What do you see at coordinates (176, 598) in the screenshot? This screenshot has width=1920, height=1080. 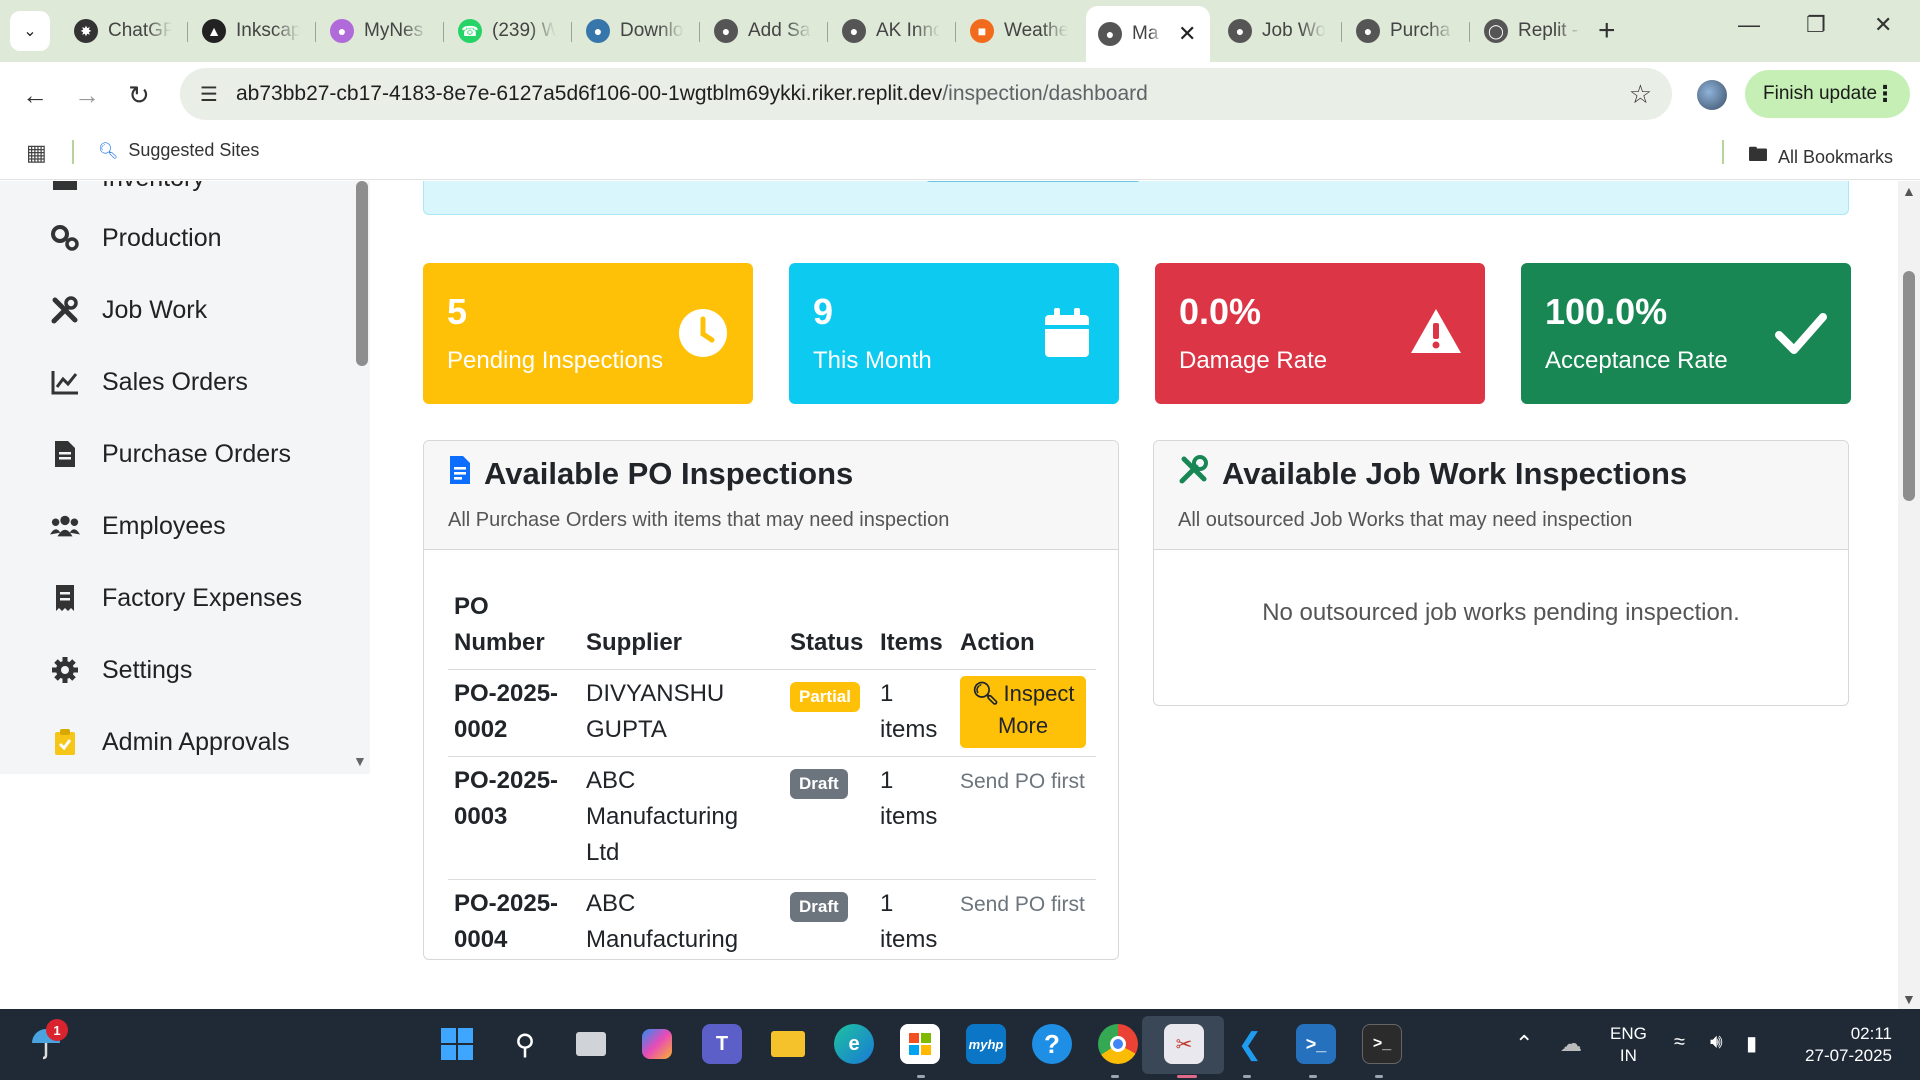 I see `sidebar-item-factory-expenses: Factory Expenses` at bounding box center [176, 598].